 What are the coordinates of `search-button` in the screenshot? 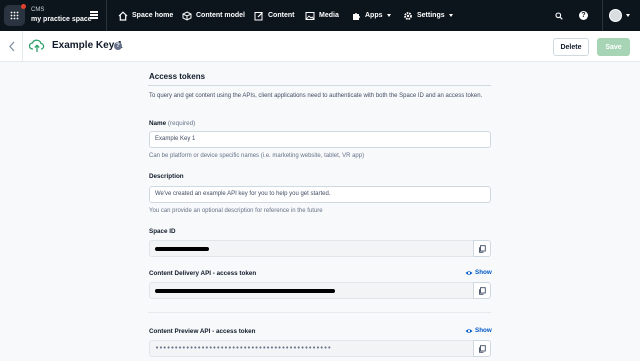 It's located at (558, 15).